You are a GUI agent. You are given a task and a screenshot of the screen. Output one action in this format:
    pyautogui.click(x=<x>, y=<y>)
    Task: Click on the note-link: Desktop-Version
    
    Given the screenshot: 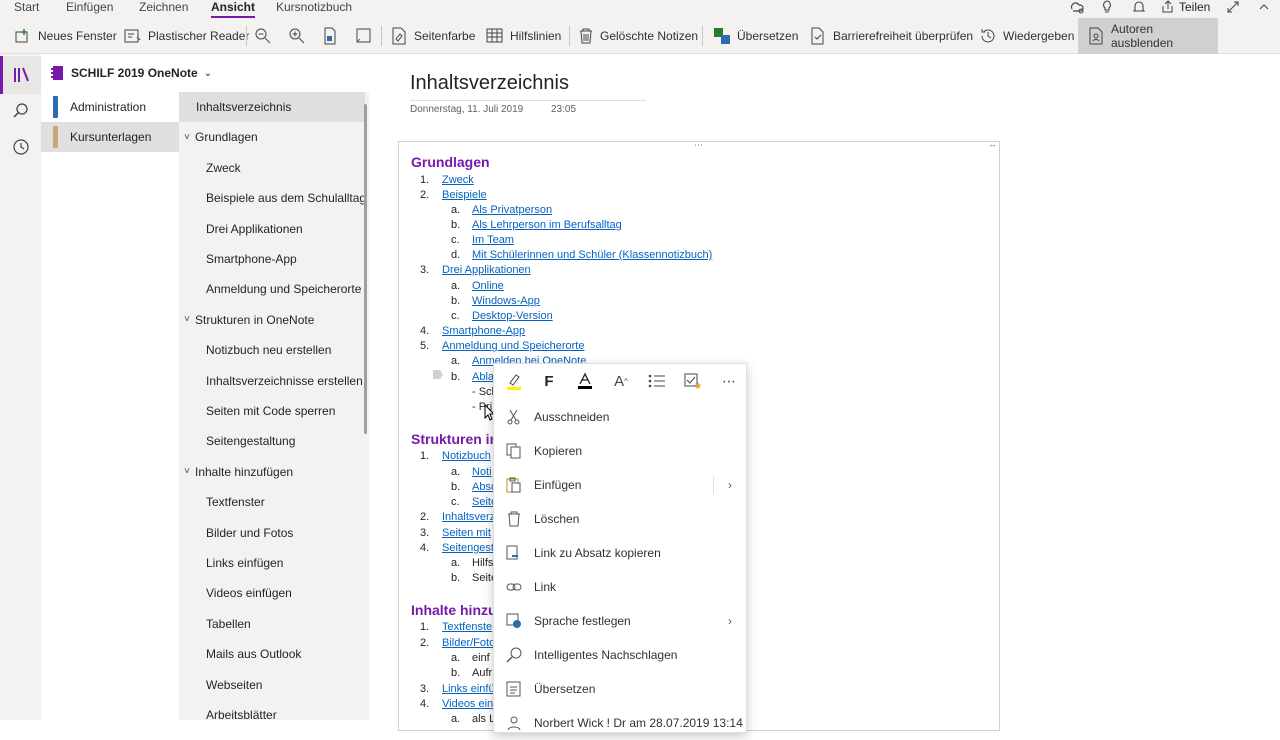 What is the action you would take?
    pyautogui.click(x=512, y=316)
    